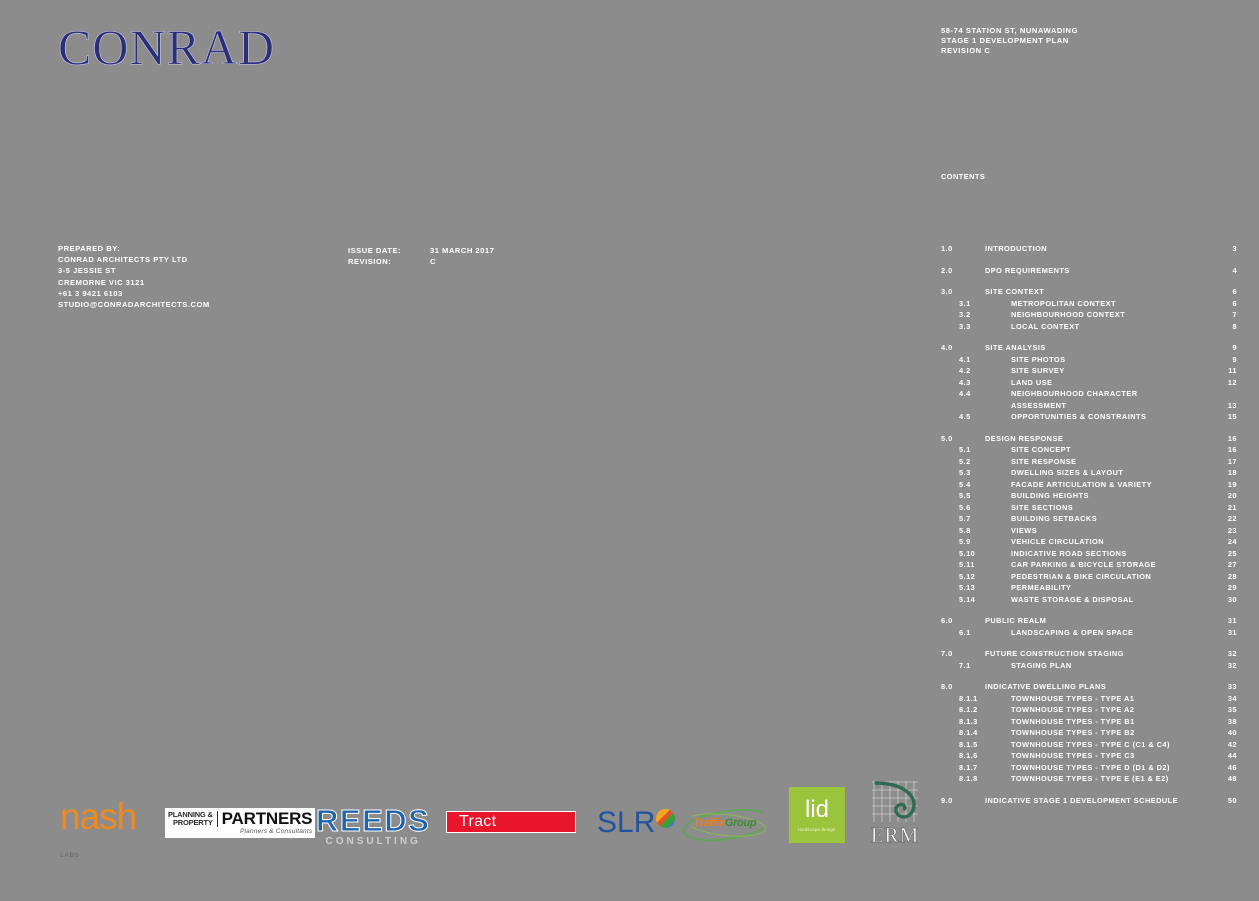  What do you see at coordinates (1089, 600) in the screenshot?
I see `toc-row: 5.14 WASTE STORAGE & DISPOSAL 30` at bounding box center [1089, 600].